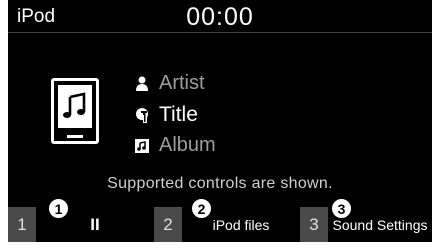 This screenshot has width=438, height=248. Describe the element at coordinates (142, 84) in the screenshot. I see `person-icon` at that location.